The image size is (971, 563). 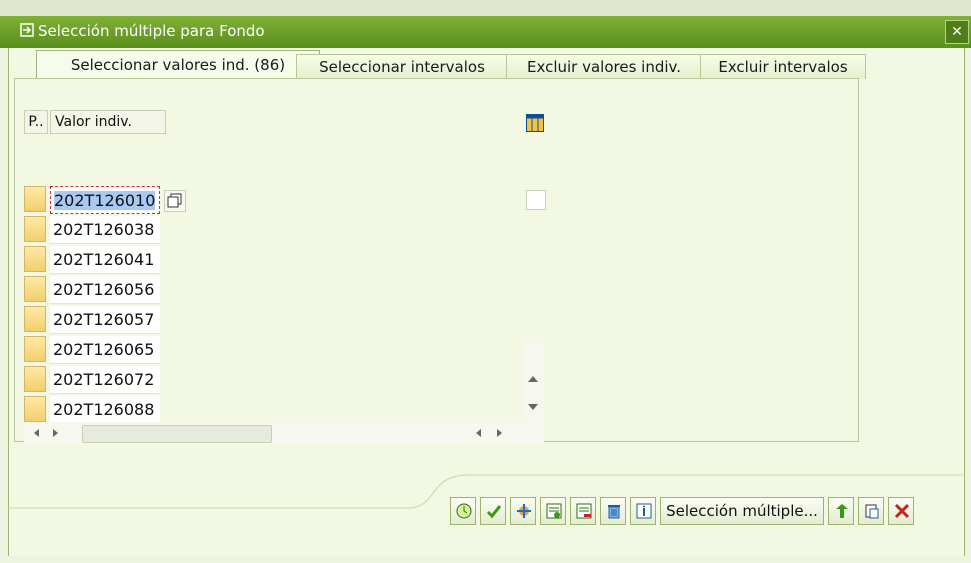 What do you see at coordinates (108, 122) in the screenshot?
I see `column-header-valor: Valor indiv.` at bounding box center [108, 122].